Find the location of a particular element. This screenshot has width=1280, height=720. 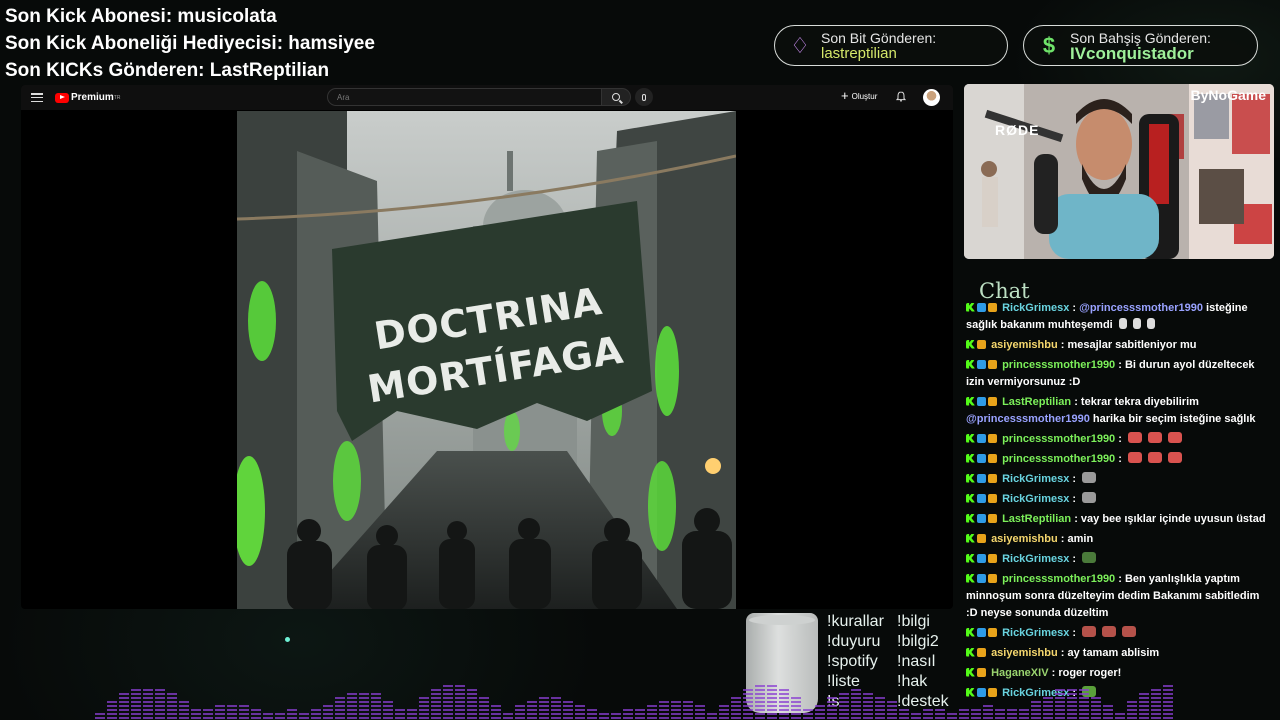

search-icon is located at coordinates (616, 97).